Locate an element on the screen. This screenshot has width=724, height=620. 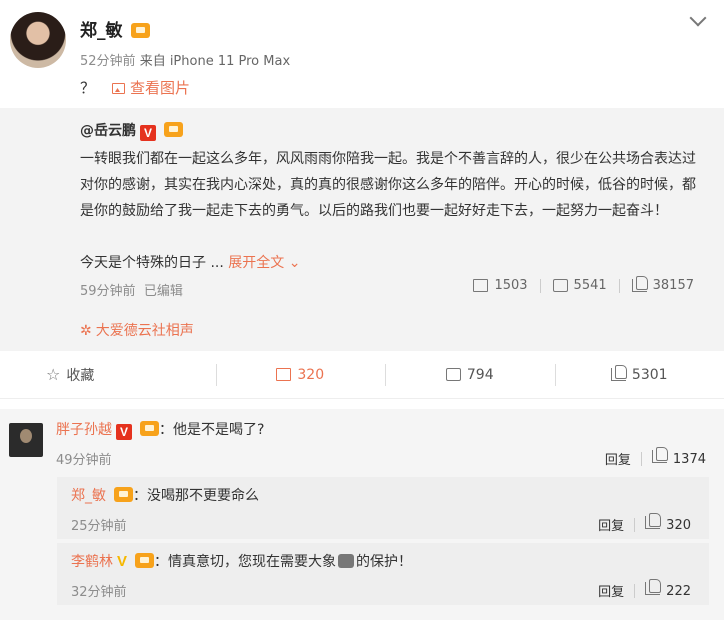
topic-icon: ✲ is located at coordinates (86, 331).